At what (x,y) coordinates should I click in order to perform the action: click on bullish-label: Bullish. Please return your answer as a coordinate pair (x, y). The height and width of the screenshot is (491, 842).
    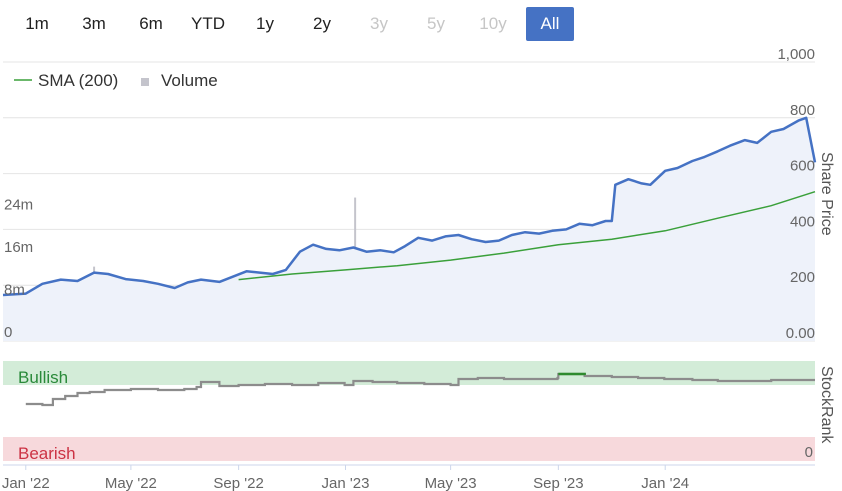
    Looking at the image, I should click on (43, 377).